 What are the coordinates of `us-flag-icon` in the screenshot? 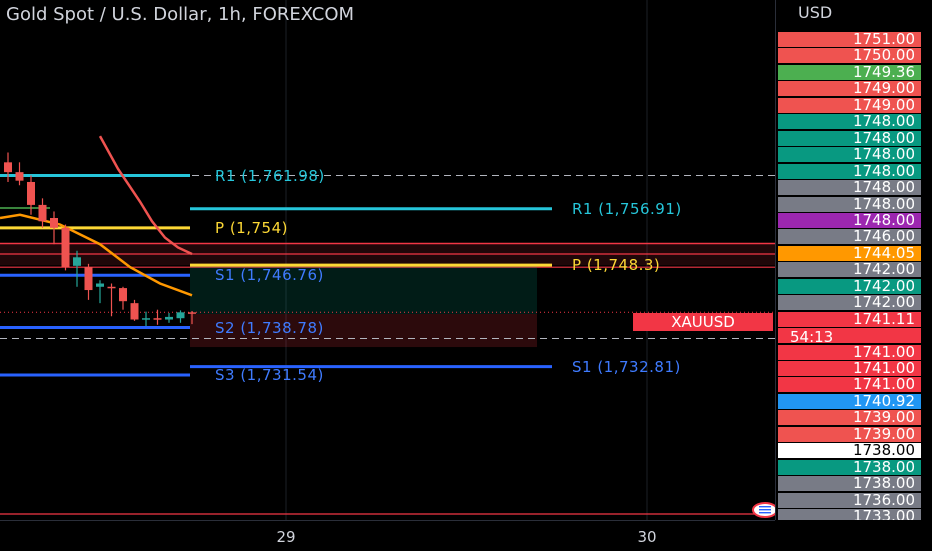 It's located at (763, 510).